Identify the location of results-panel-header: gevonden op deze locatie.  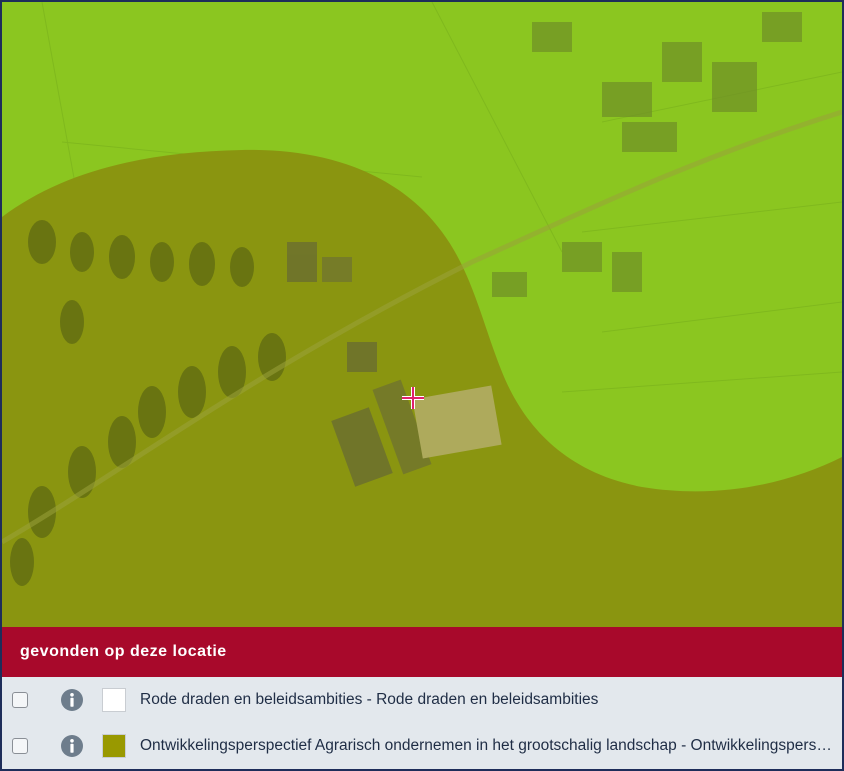
(422, 652).